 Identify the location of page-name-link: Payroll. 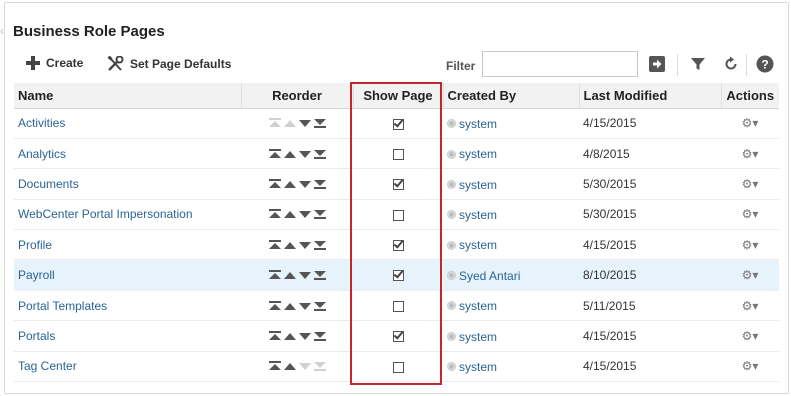
(36, 275).